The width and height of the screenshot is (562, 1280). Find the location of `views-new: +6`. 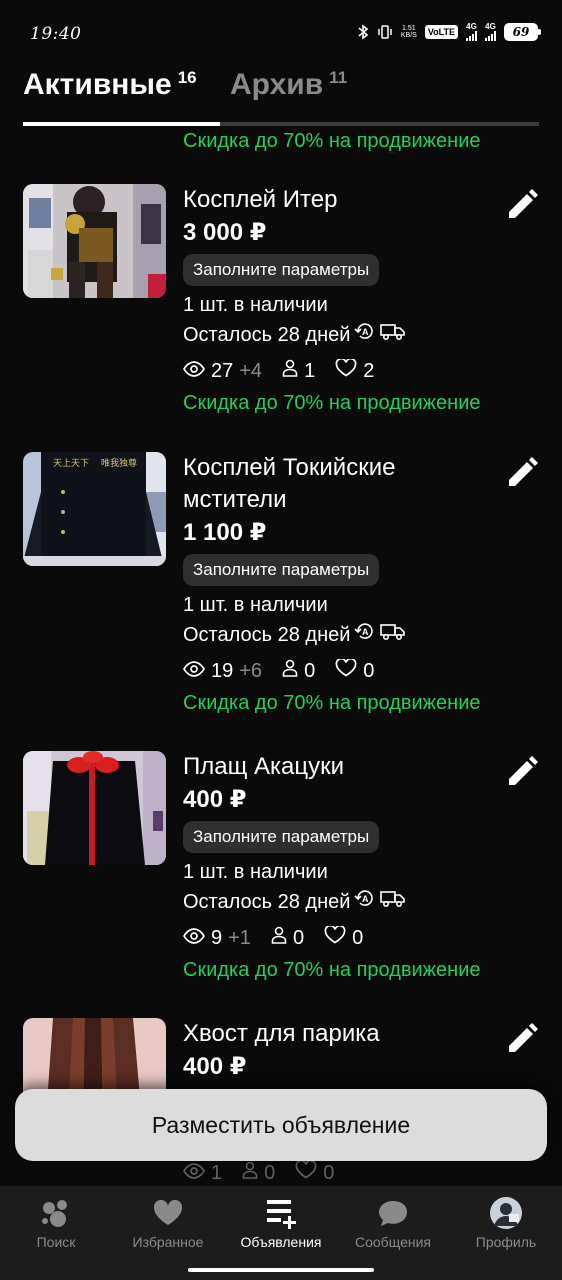

views-new: +6 is located at coordinates (251, 671).